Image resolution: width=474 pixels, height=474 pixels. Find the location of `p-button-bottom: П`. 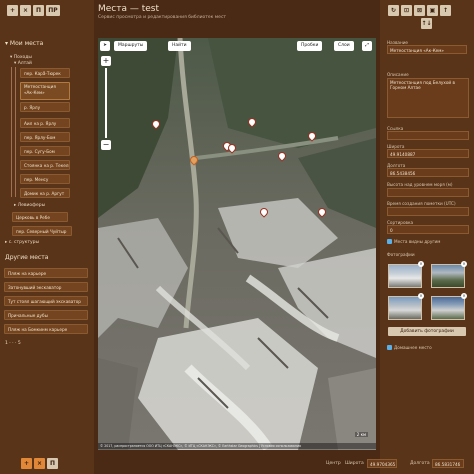

p-button-bottom: П is located at coordinates (52, 463).